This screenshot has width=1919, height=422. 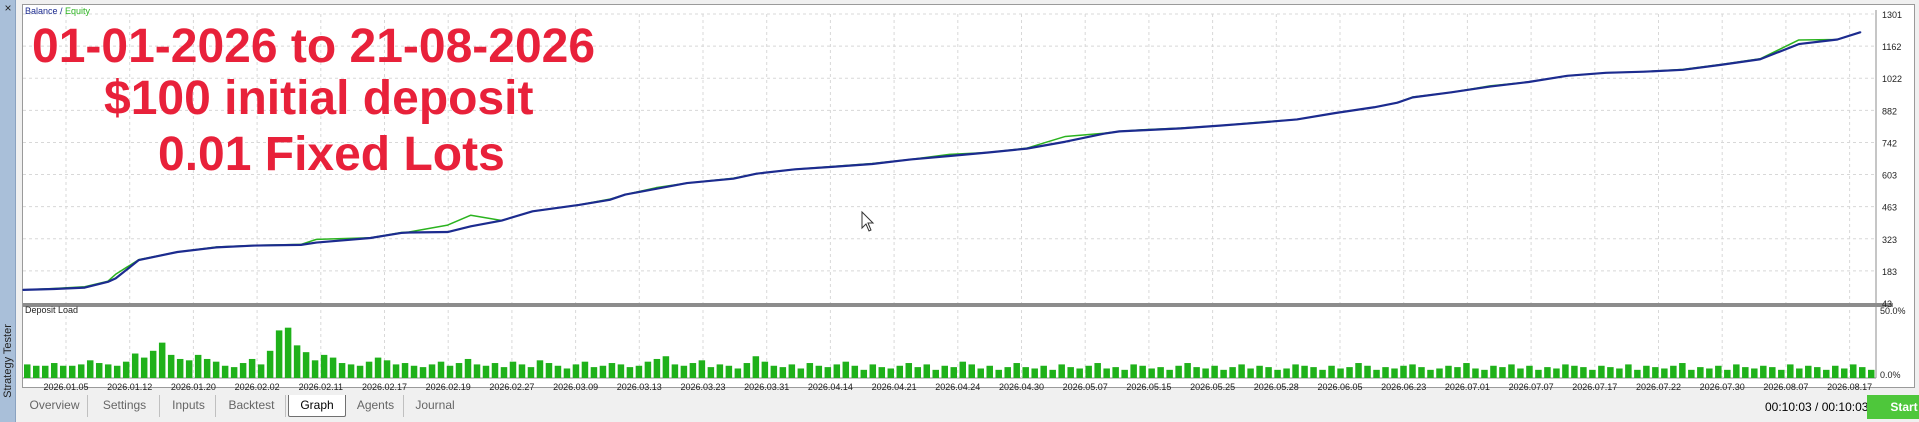 I want to click on tab-agents: Agents, so click(x=376, y=406).